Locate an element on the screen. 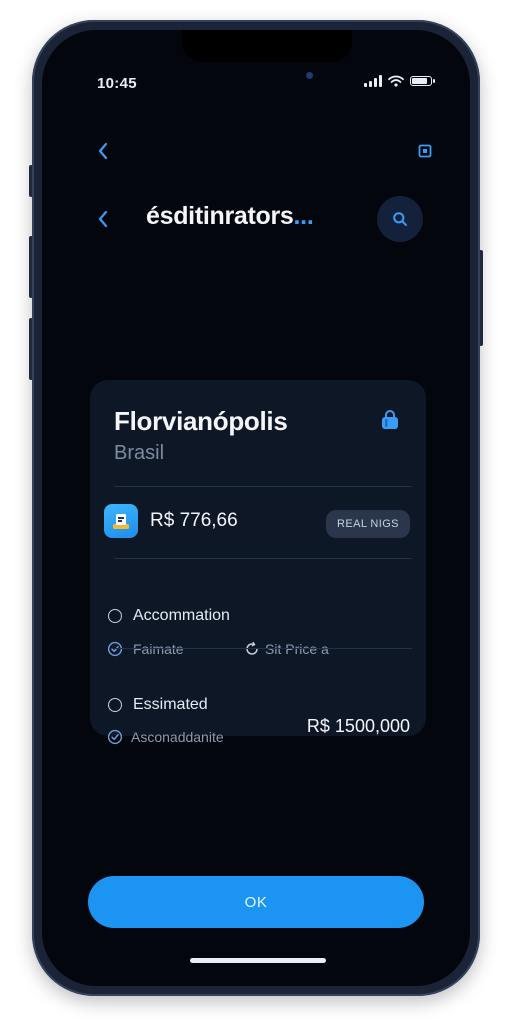 The width and height of the screenshot is (512, 1024). estimated-option-label: Asconaddanite is located at coordinates (177, 737).